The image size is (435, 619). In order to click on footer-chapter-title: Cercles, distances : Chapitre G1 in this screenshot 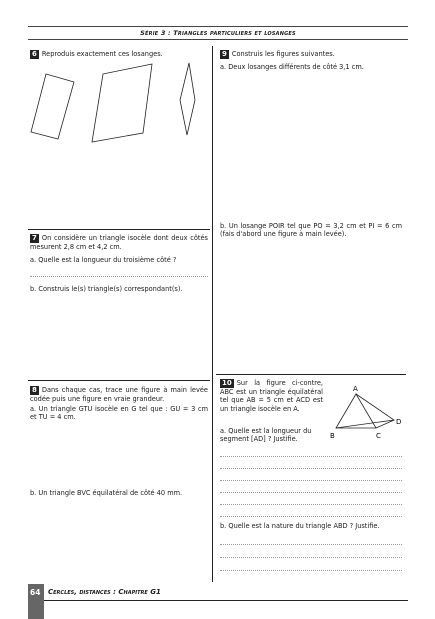, I will do `click(104, 592)`.